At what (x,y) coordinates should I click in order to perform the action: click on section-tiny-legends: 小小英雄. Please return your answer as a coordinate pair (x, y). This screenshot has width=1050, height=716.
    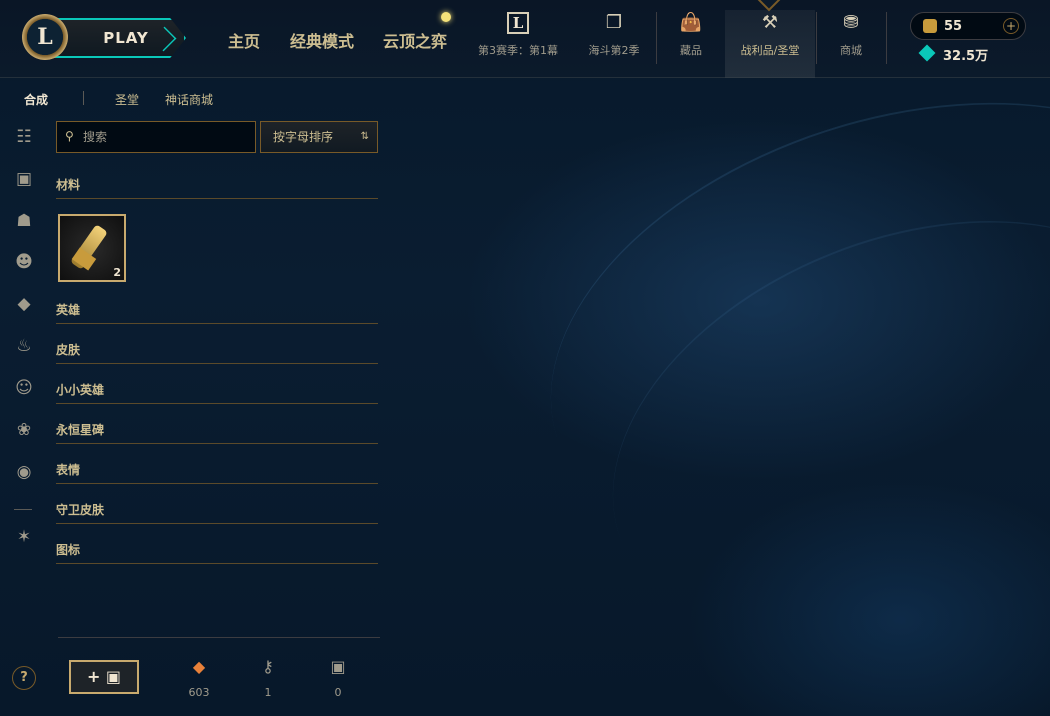
    Looking at the image, I should click on (217, 393).